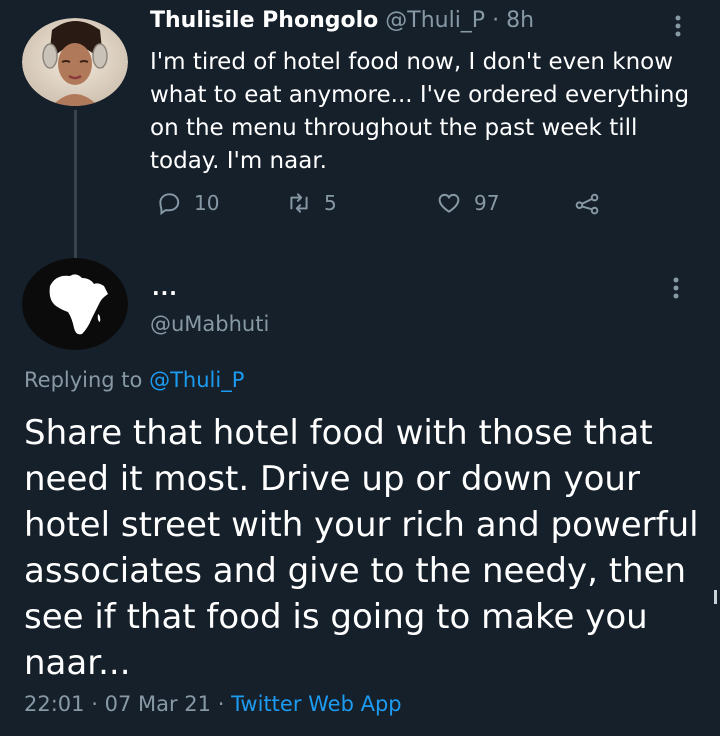 The image size is (720, 736). I want to click on africa-map-avatar, so click(75, 304).